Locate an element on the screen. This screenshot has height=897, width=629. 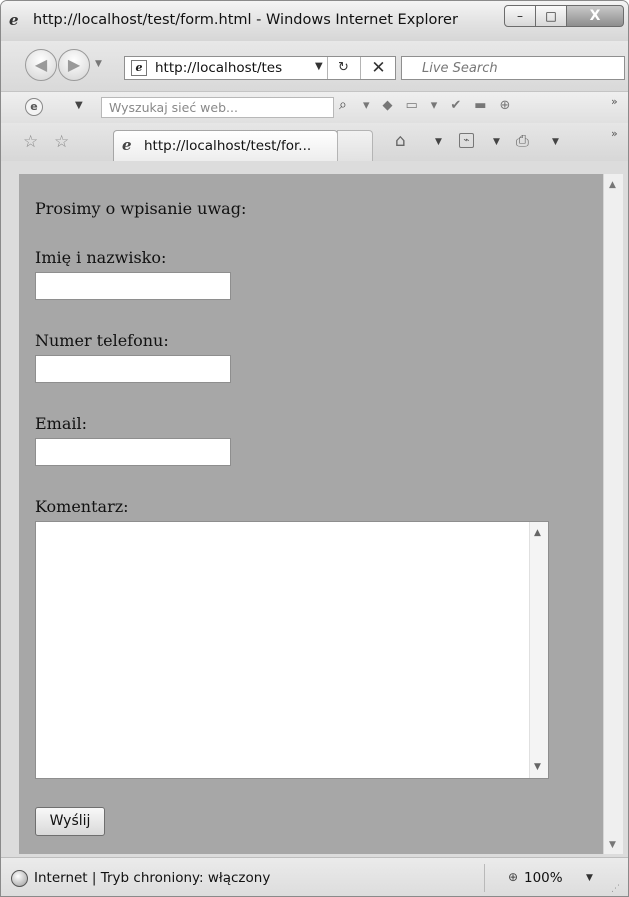
name-label: Imię i nazwisko: is located at coordinates (101, 257).